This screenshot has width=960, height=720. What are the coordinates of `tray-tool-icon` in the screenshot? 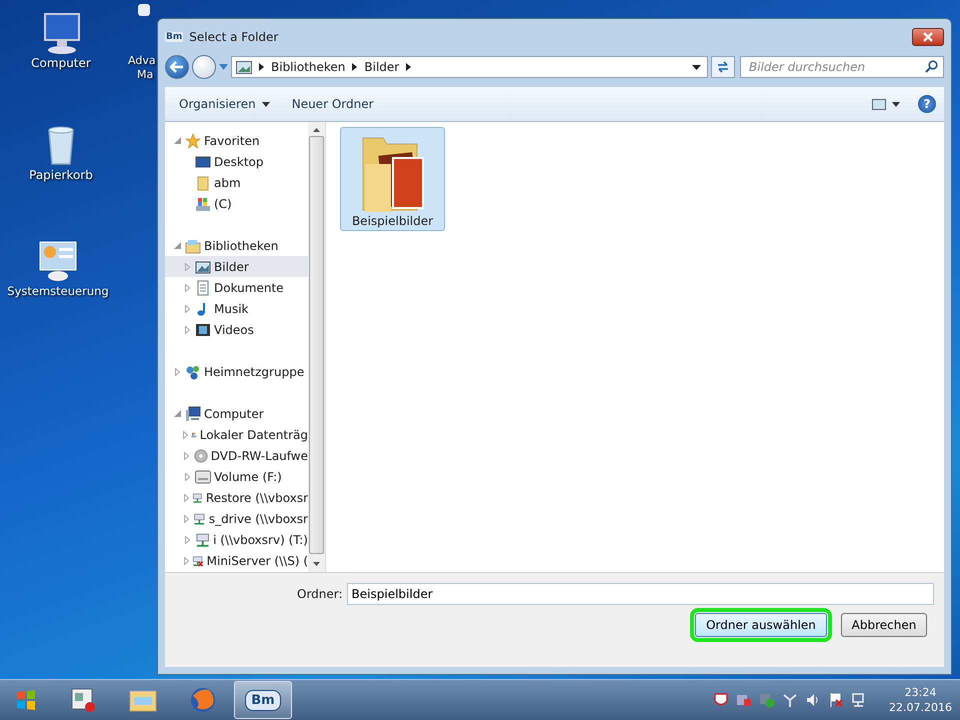 It's located at (790, 700).